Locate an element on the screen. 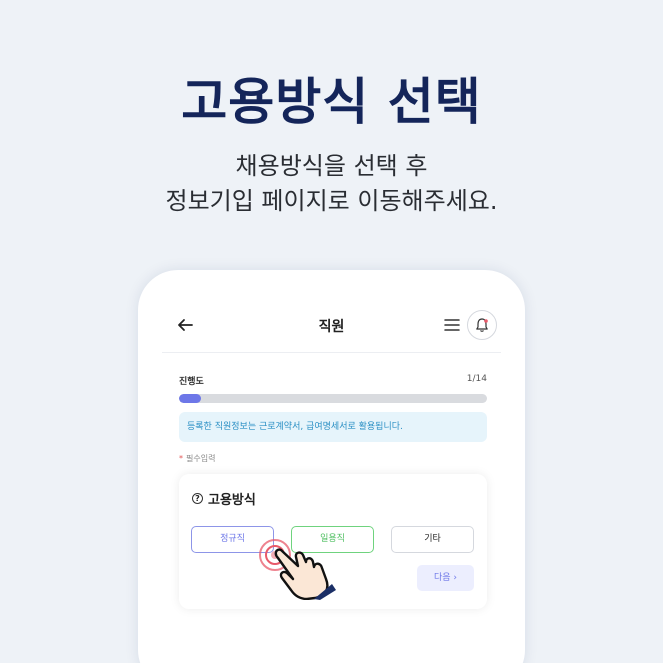 The width and height of the screenshot is (663, 663). header-divider is located at coordinates (331, 352).